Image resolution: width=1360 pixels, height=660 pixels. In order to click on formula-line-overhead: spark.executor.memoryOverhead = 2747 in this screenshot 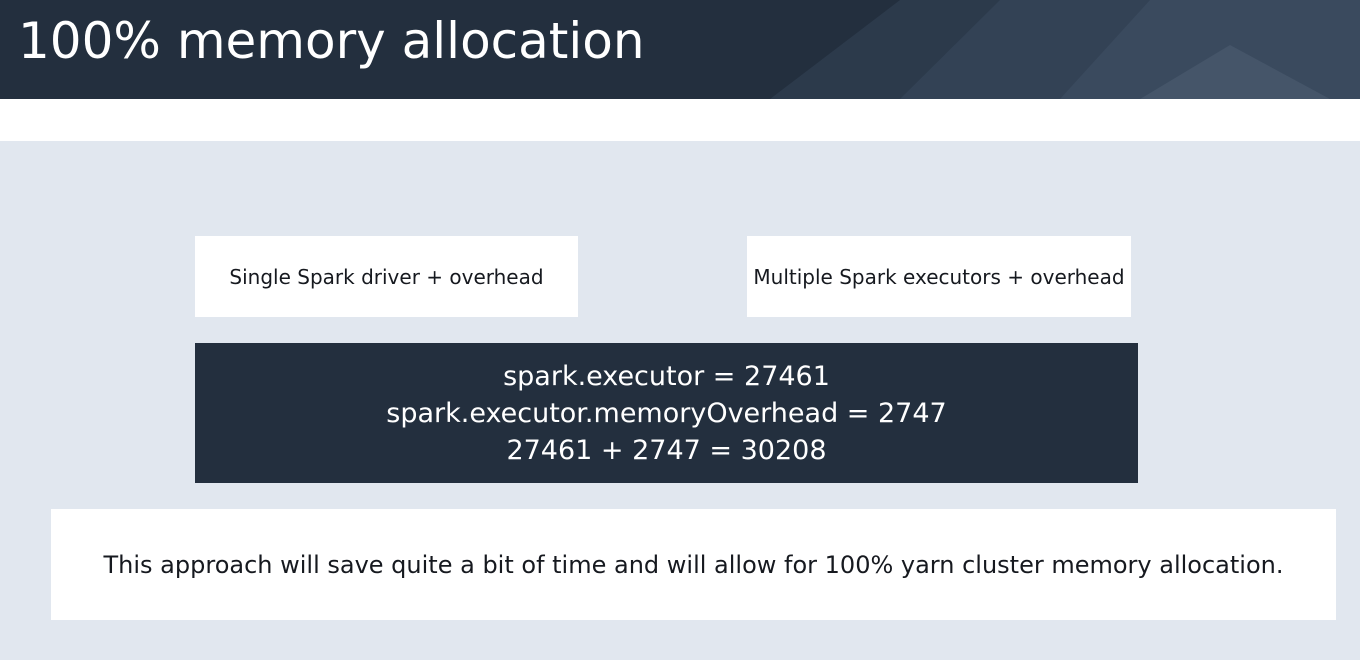, I will do `click(666, 413)`.